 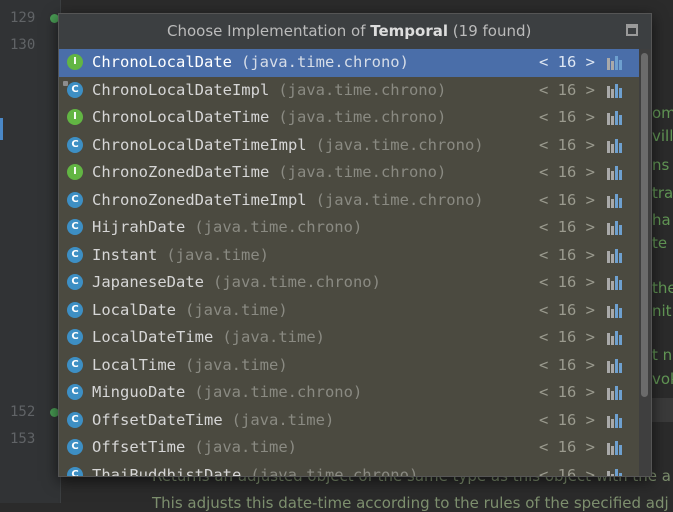 I want to click on class-name: OffsetDateTime, so click(x=157, y=419).